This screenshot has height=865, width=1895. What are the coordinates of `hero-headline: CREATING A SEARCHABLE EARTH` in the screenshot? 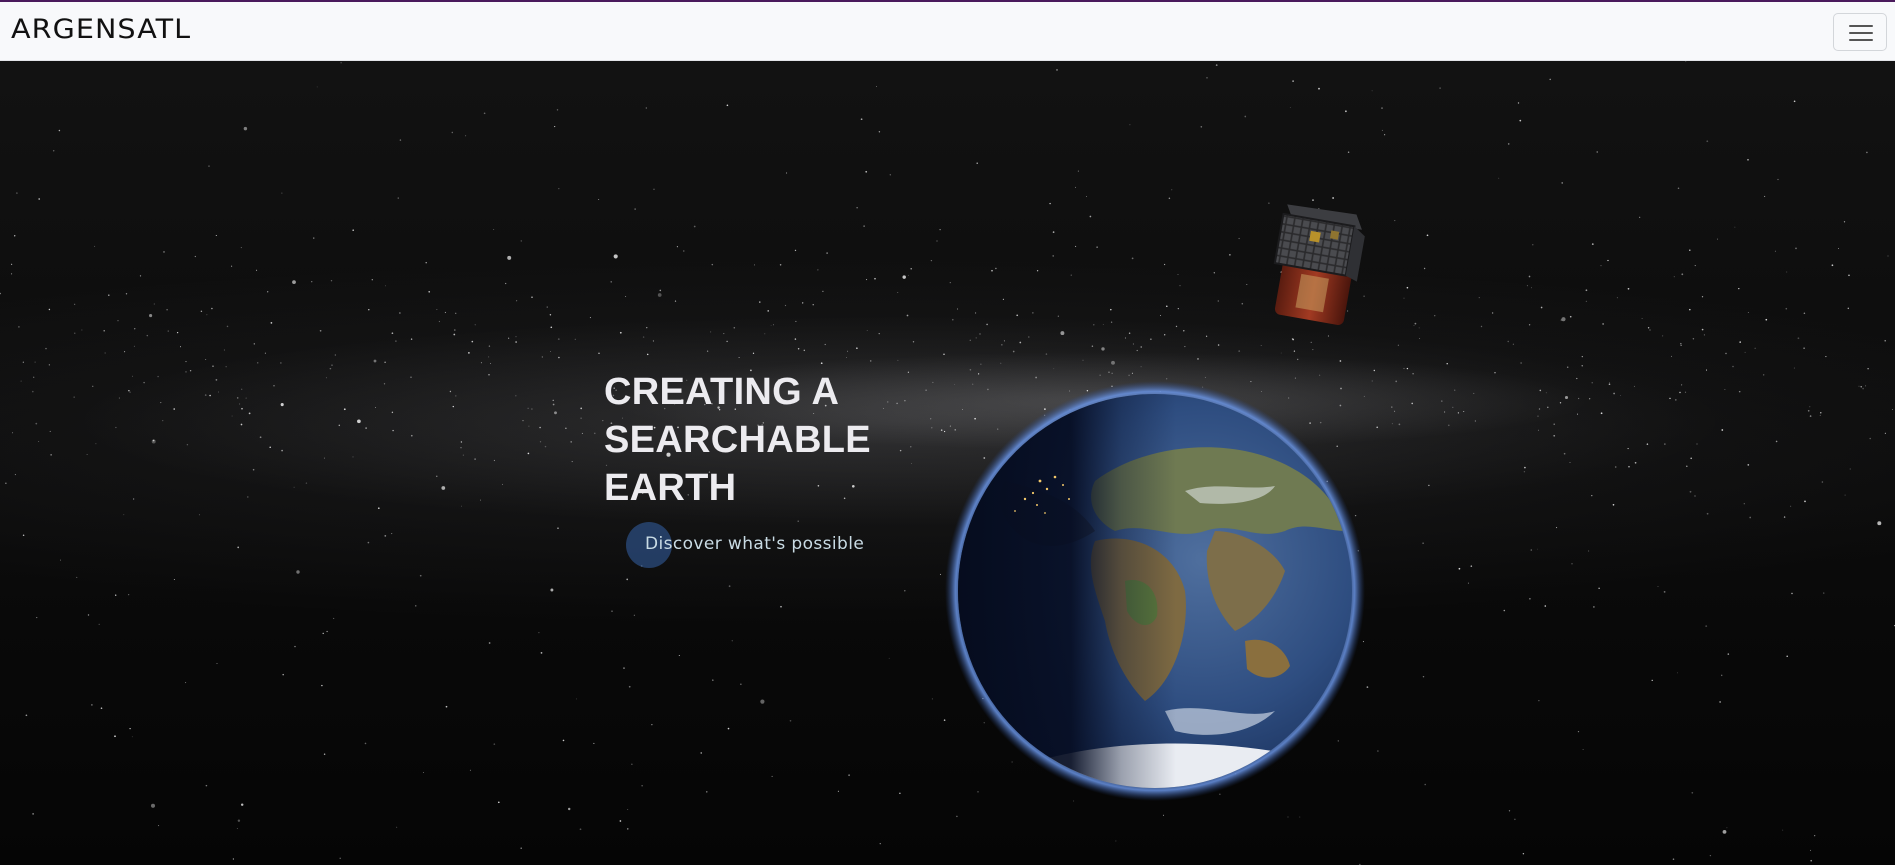 It's located at (737, 440).